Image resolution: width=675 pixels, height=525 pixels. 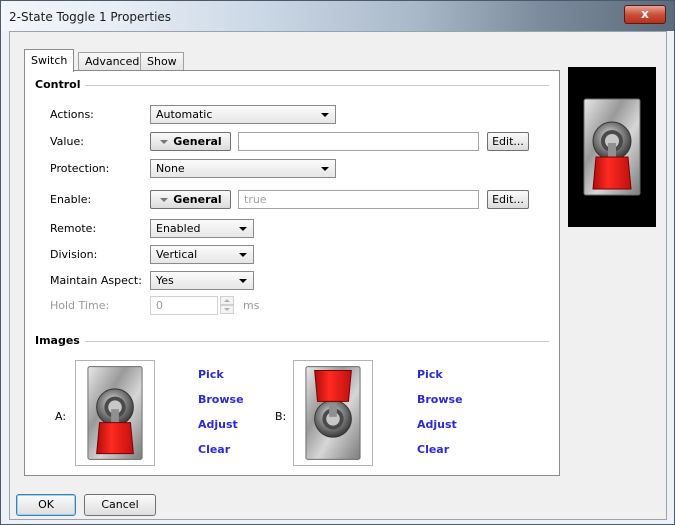 What do you see at coordinates (170, 168) in the screenshot?
I see `protection-value: None` at bounding box center [170, 168].